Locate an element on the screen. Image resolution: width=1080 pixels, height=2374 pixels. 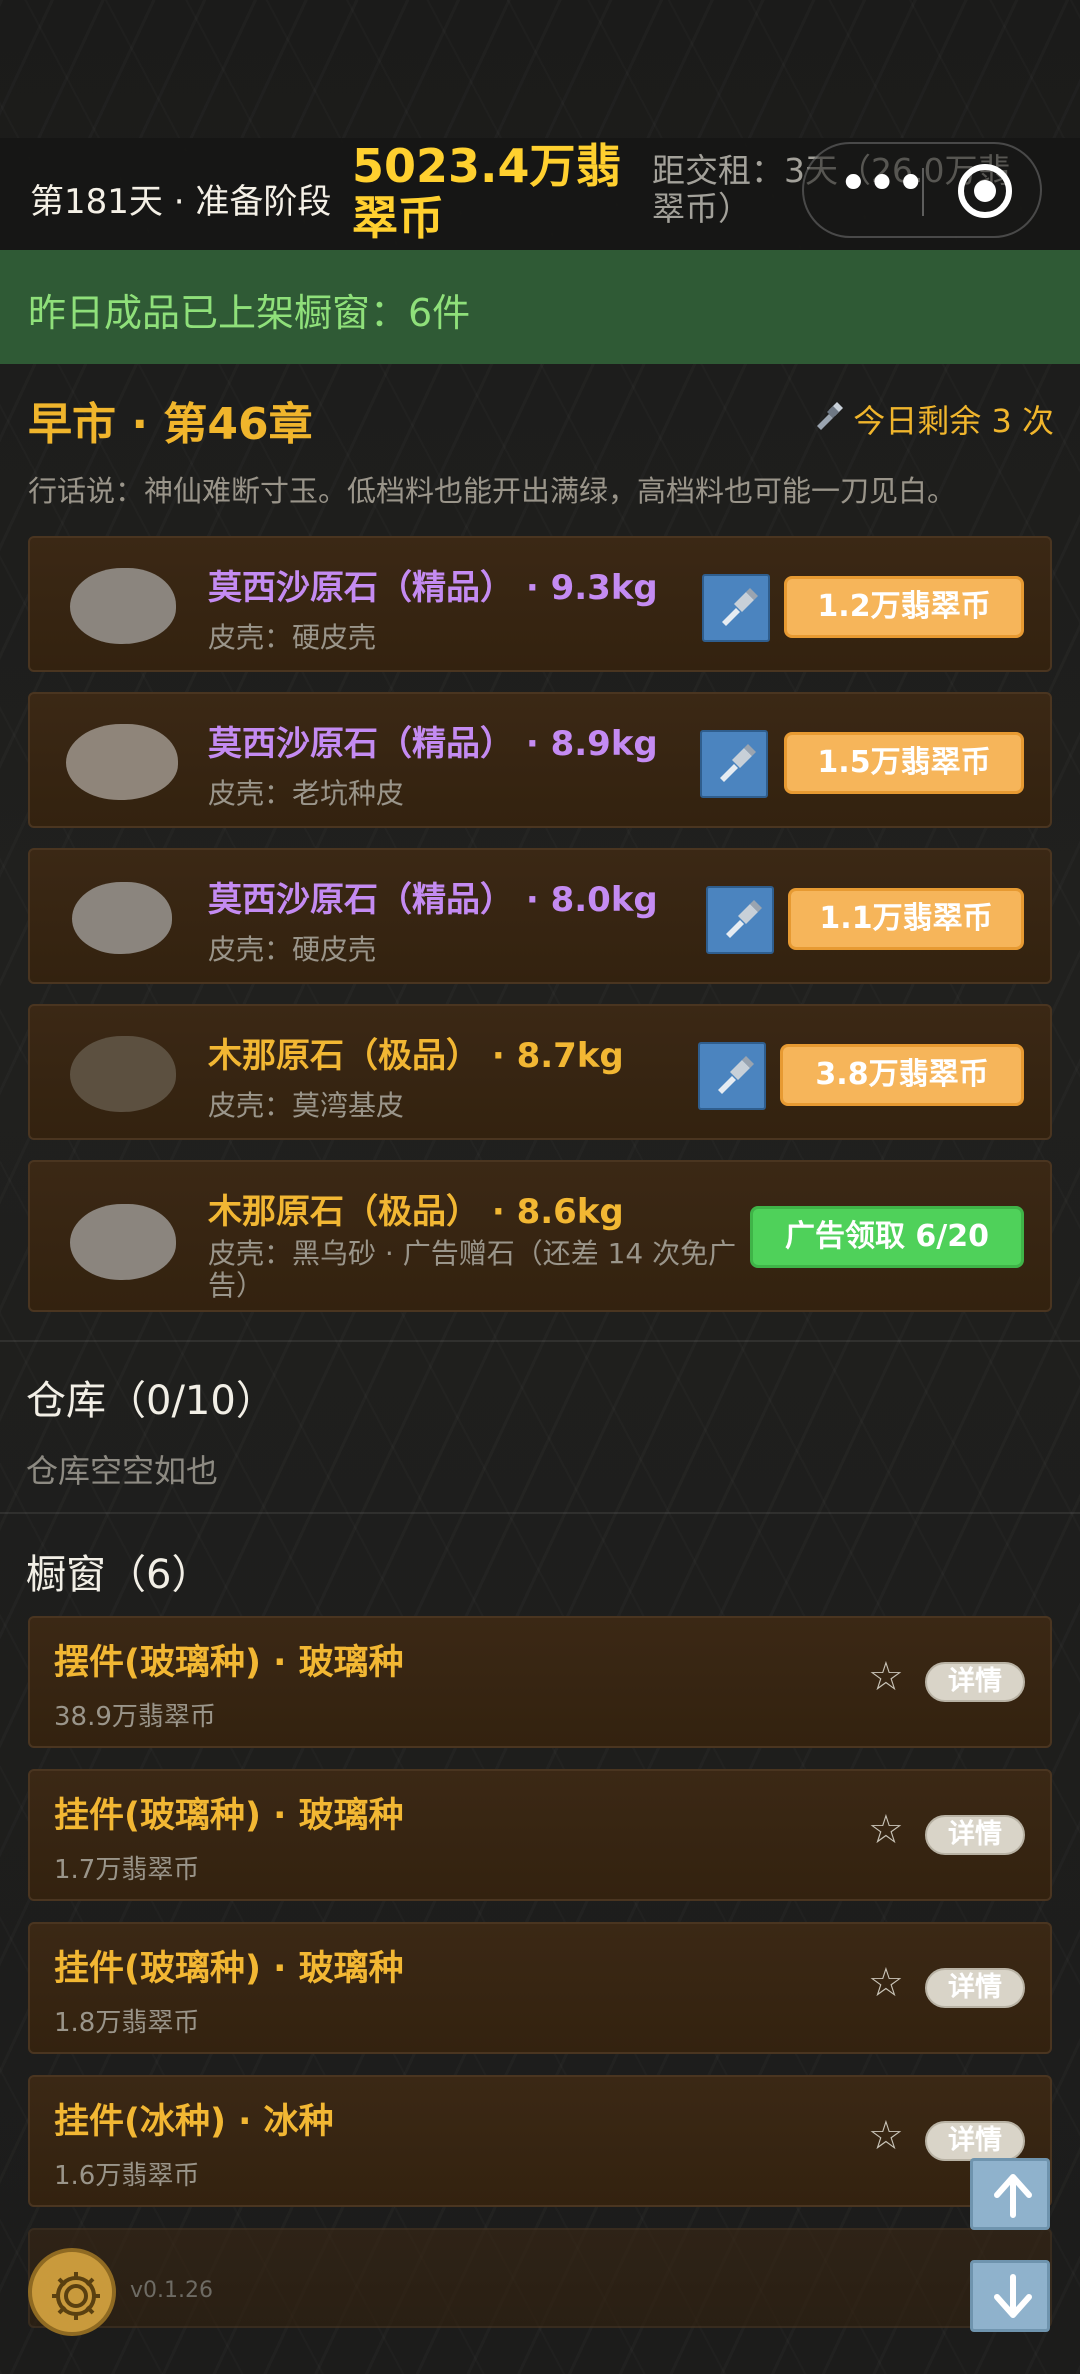
capsule-divider is located at coordinates (923, 192).